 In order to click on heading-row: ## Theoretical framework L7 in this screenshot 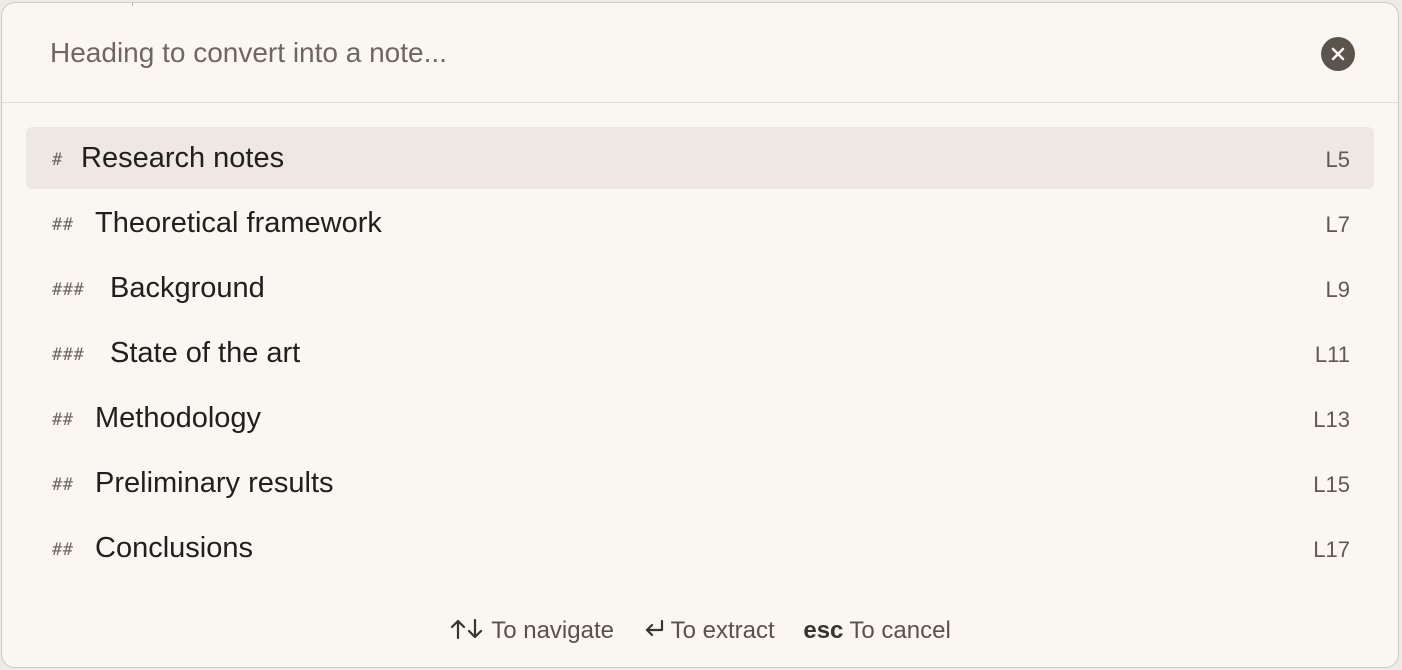, I will do `click(700, 223)`.